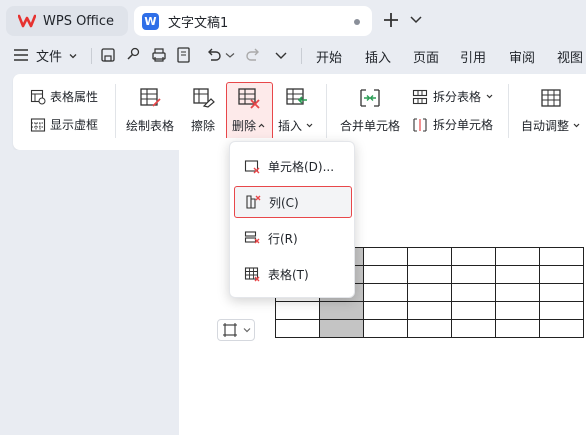 Image resolution: width=586 pixels, height=435 pixels. I want to click on menu-page: 页面, so click(426, 56).